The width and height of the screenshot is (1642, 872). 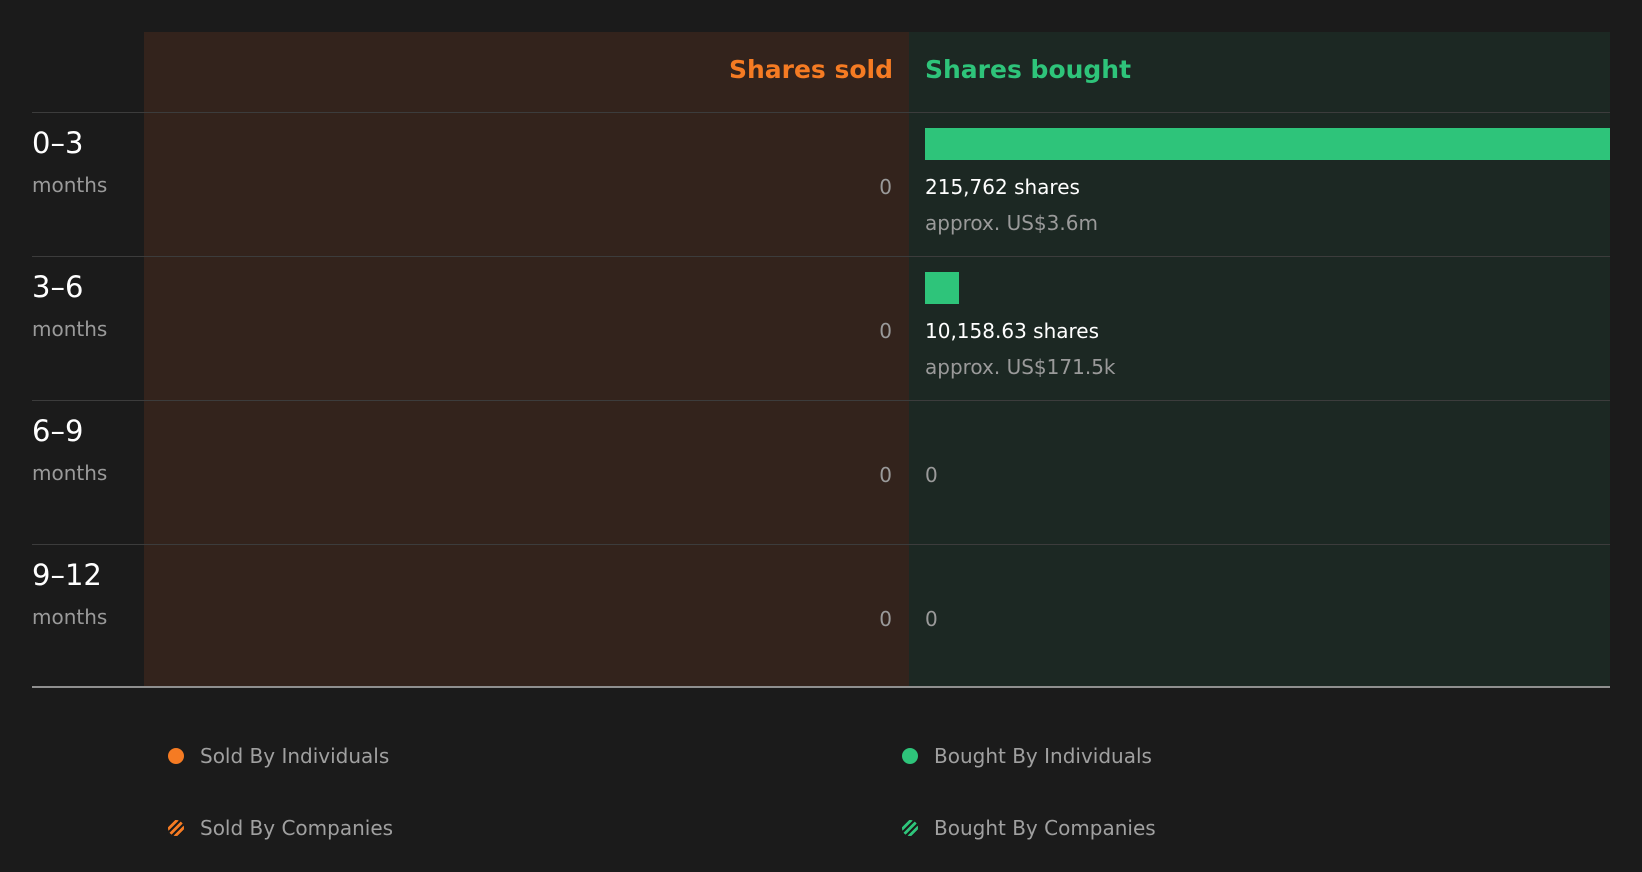 What do you see at coordinates (1011, 223) in the screenshot?
I see `bought-approx-value: approx. US$3.6m` at bounding box center [1011, 223].